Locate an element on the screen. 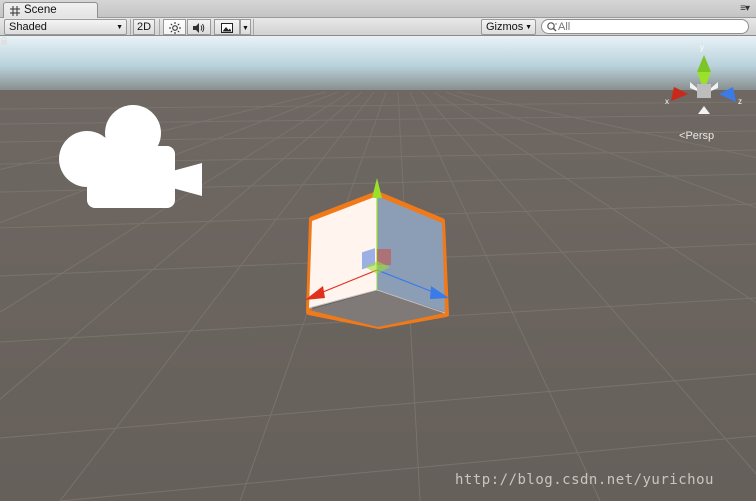  effects-dropdown-button: ▼ is located at coordinates (245, 27).